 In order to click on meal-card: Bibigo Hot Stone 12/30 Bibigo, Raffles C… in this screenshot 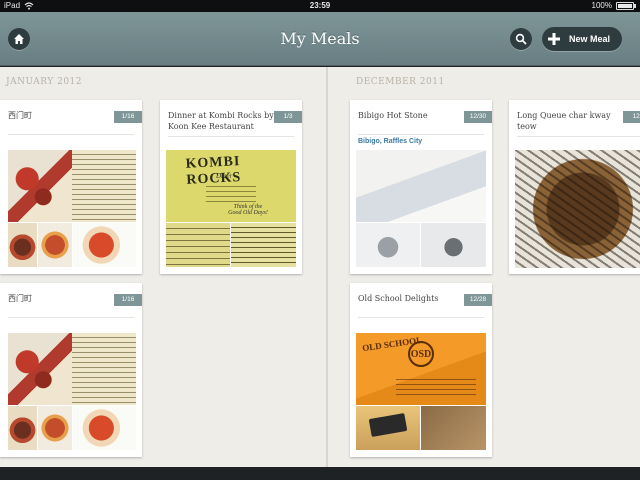, I will do `click(421, 187)`.